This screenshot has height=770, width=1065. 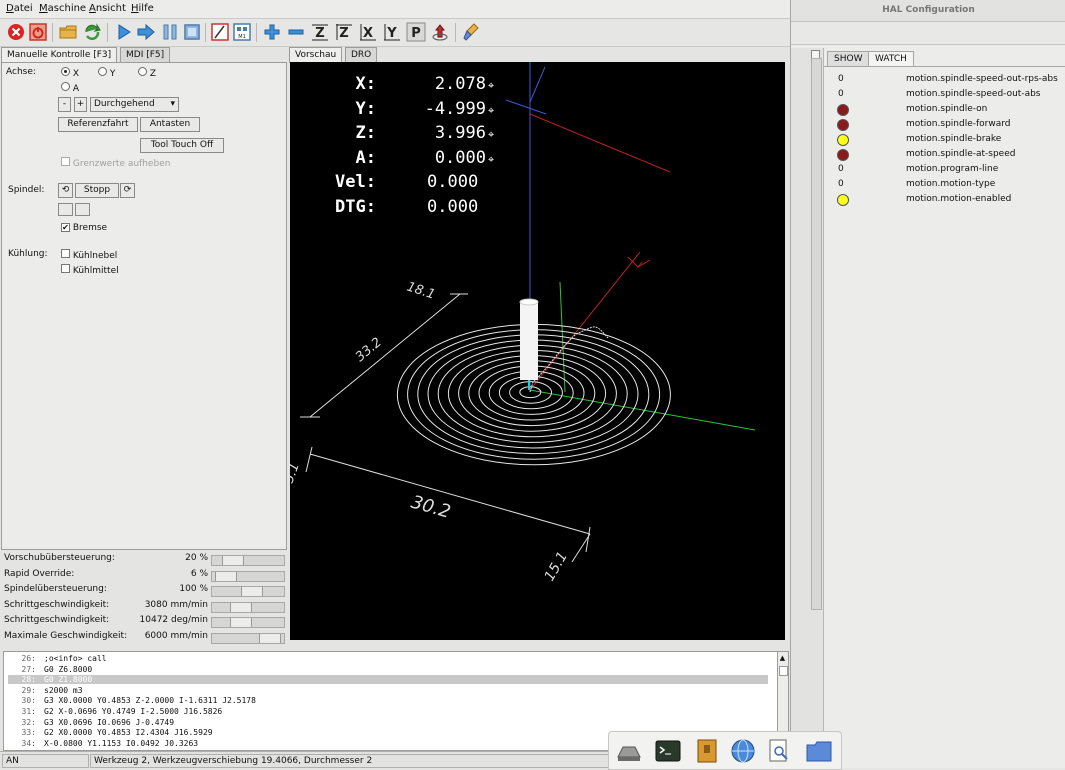 What do you see at coordinates (891, 58) in the screenshot?
I see `tab-watch: WATCH` at bounding box center [891, 58].